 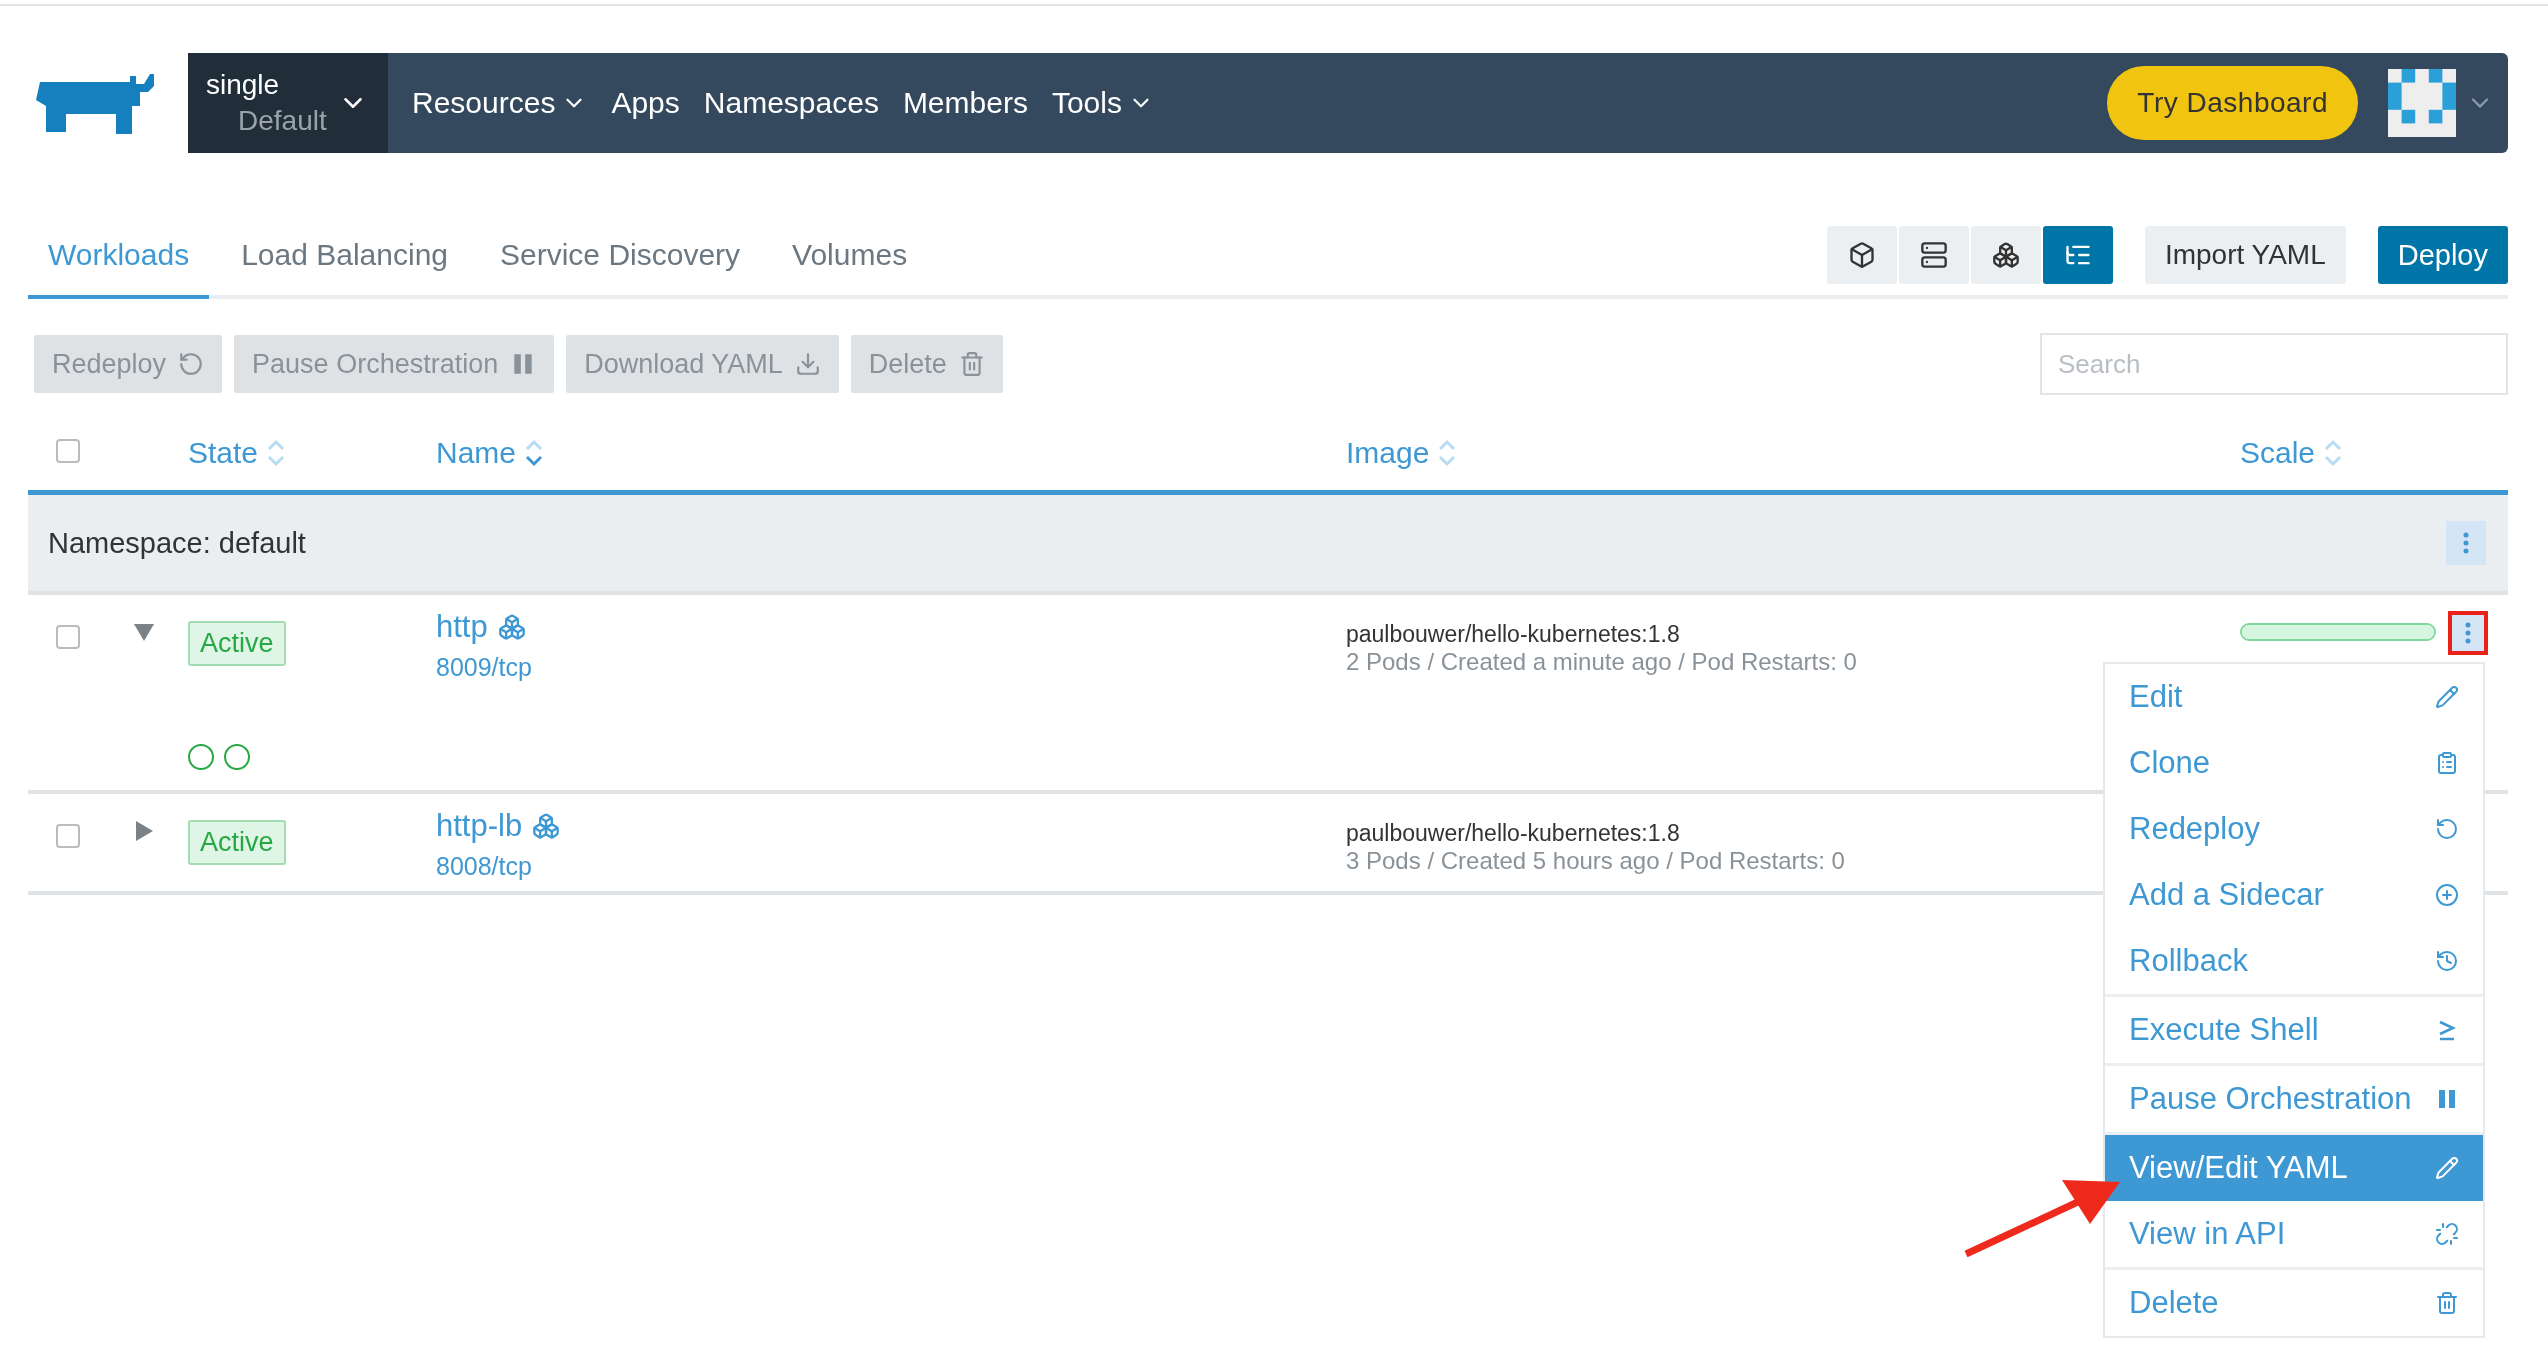 I want to click on nav-item: Members, so click(x=965, y=103).